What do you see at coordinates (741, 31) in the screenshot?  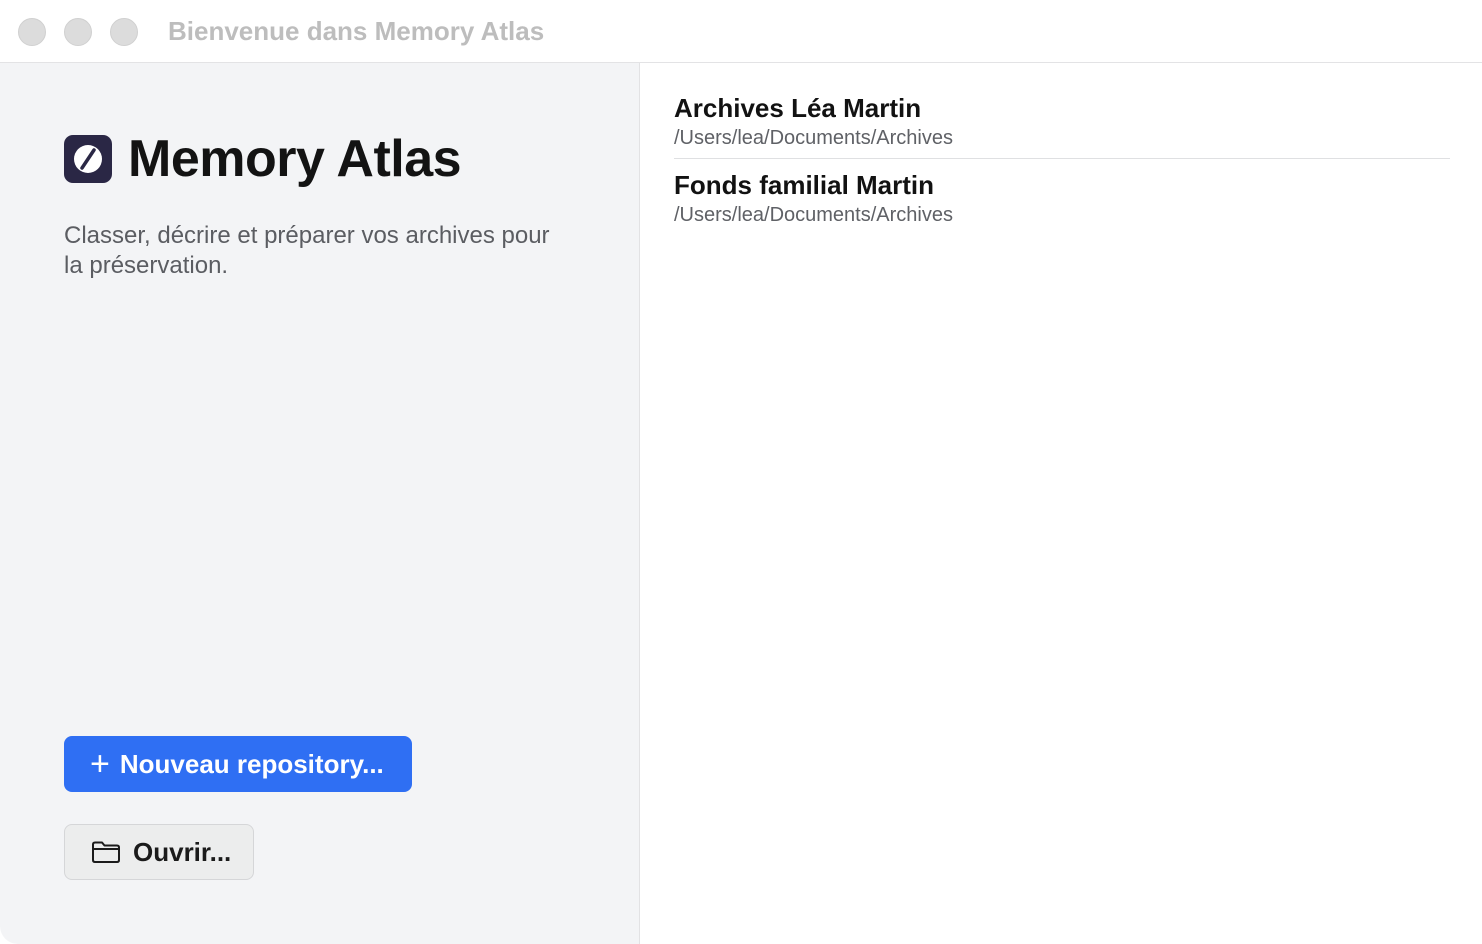 I see `title-bar: Bienvenue dans Memory Atlas` at bounding box center [741, 31].